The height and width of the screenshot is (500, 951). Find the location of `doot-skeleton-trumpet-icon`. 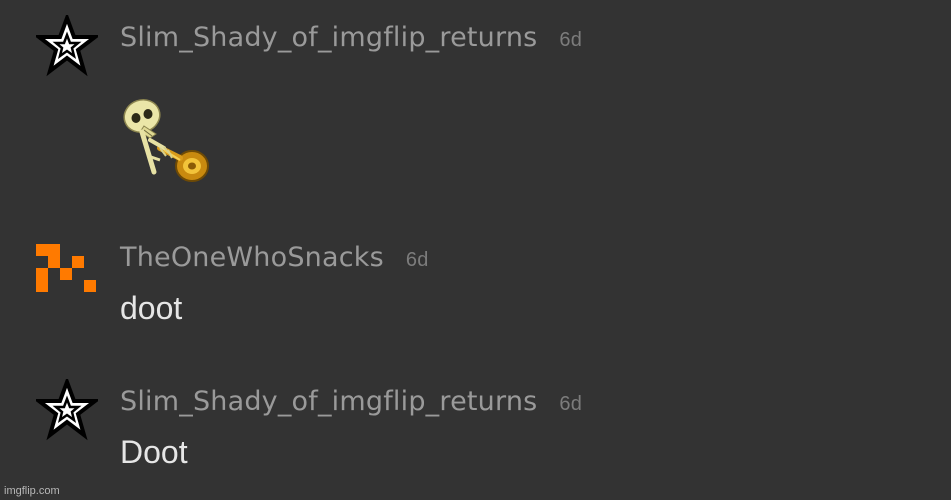

doot-skeleton-trumpet-icon is located at coordinates (170, 140).